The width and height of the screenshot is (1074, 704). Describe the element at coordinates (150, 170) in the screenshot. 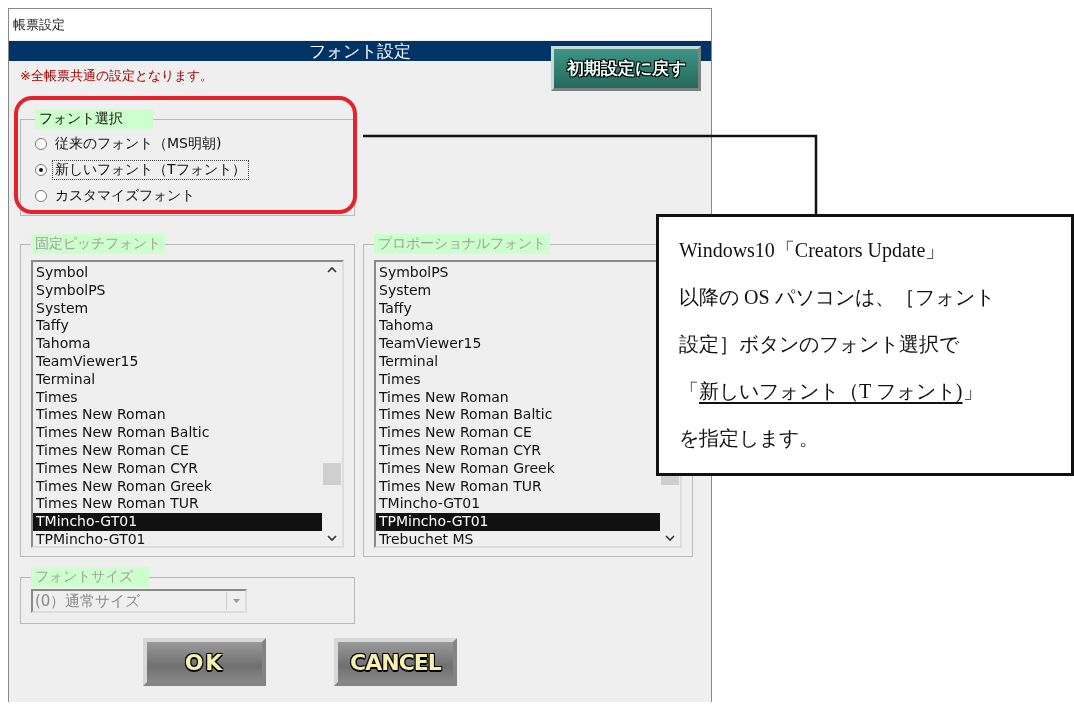

I see `radio-label: 新しいフォント（Tフォント）` at that location.